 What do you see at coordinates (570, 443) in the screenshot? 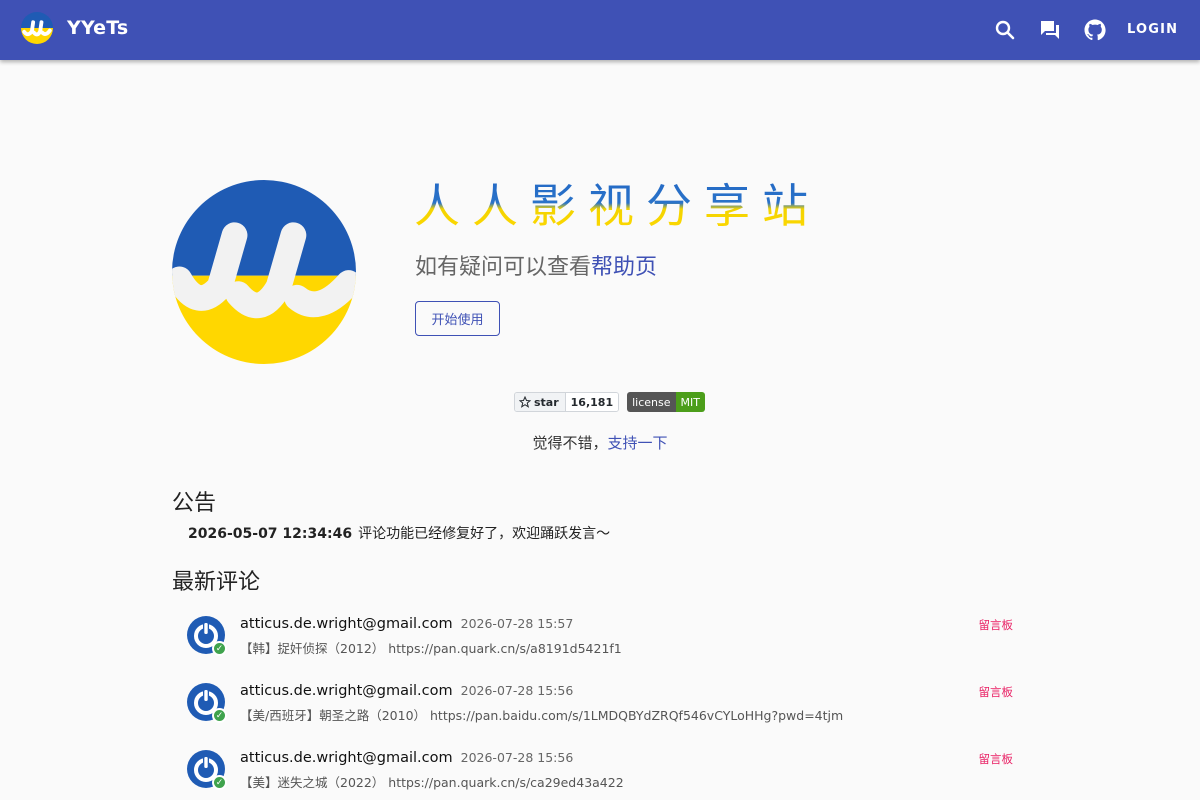
I see `support-text: 觉得不错，` at bounding box center [570, 443].